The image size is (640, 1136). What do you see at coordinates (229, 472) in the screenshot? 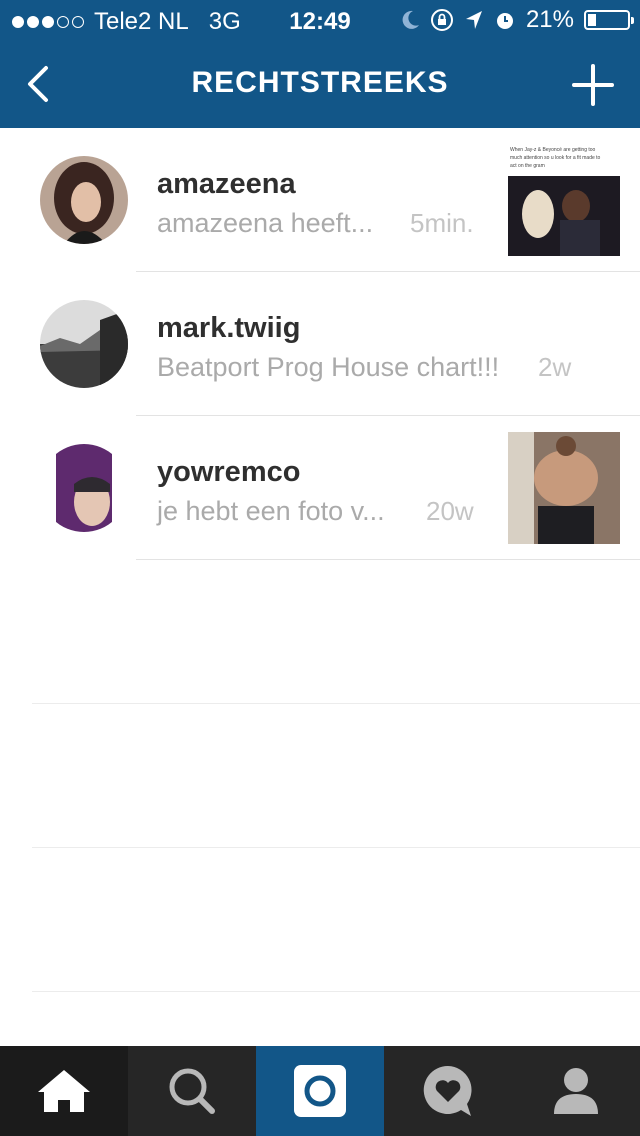
I see `thread-username: yowremco` at bounding box center [229, 472].